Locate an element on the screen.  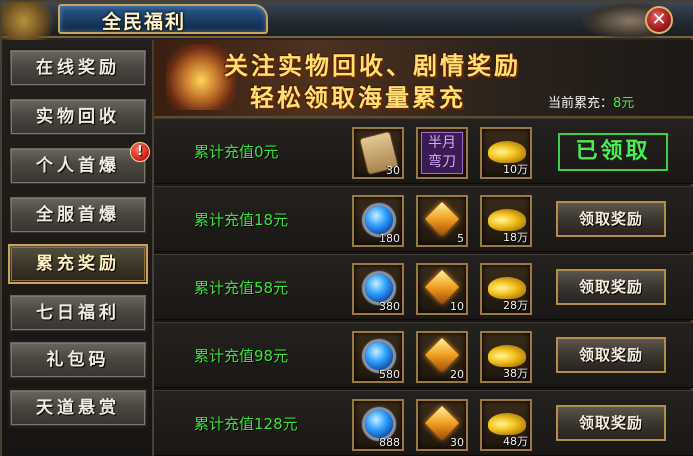
reward-item: 48万 is located at coordinates (506, 425).